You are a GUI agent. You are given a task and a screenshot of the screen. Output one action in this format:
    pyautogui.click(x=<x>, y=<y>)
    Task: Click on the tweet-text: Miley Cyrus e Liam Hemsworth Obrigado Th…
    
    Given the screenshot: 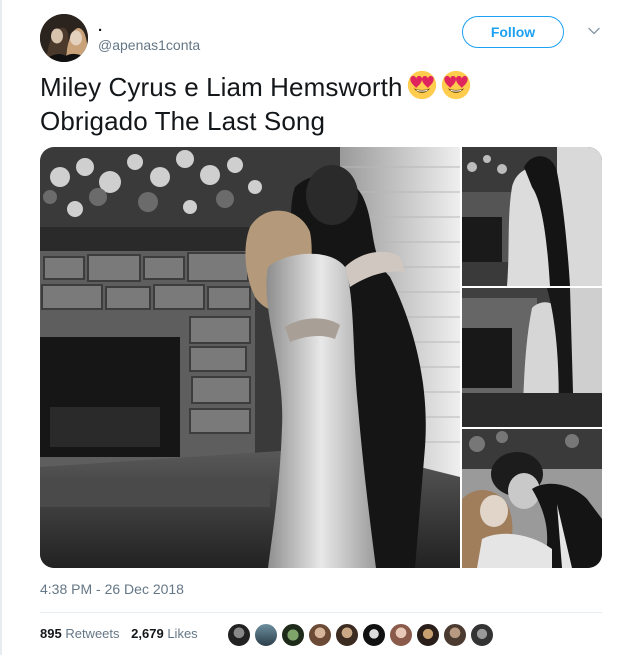 What is the action you would take?
    pyautogui.click(x=320, y=104)
    